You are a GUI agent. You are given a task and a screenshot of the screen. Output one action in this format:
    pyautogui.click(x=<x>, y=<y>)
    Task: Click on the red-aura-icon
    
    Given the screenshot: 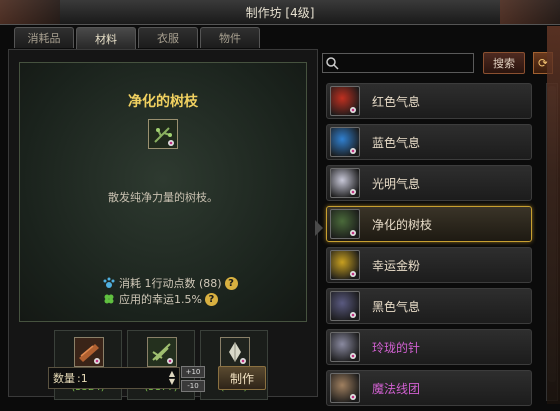 What is the action you would take?
    pyautogui.click(x=345, y=101)
    